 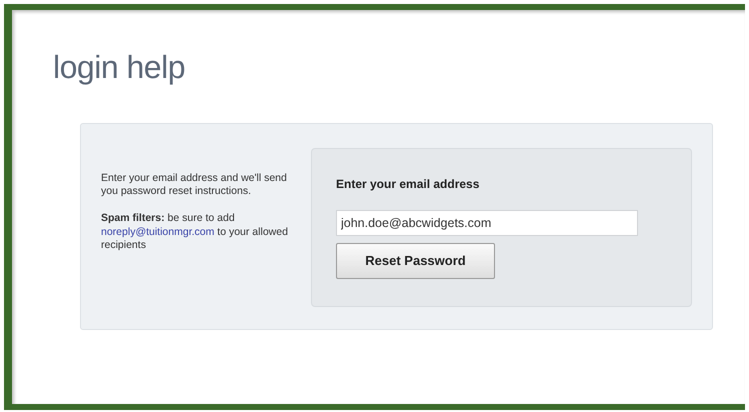 What do you see at coordinates (119, 68) in the screenshot?
I see `page-title: login help` at bounding box center [119, 68].